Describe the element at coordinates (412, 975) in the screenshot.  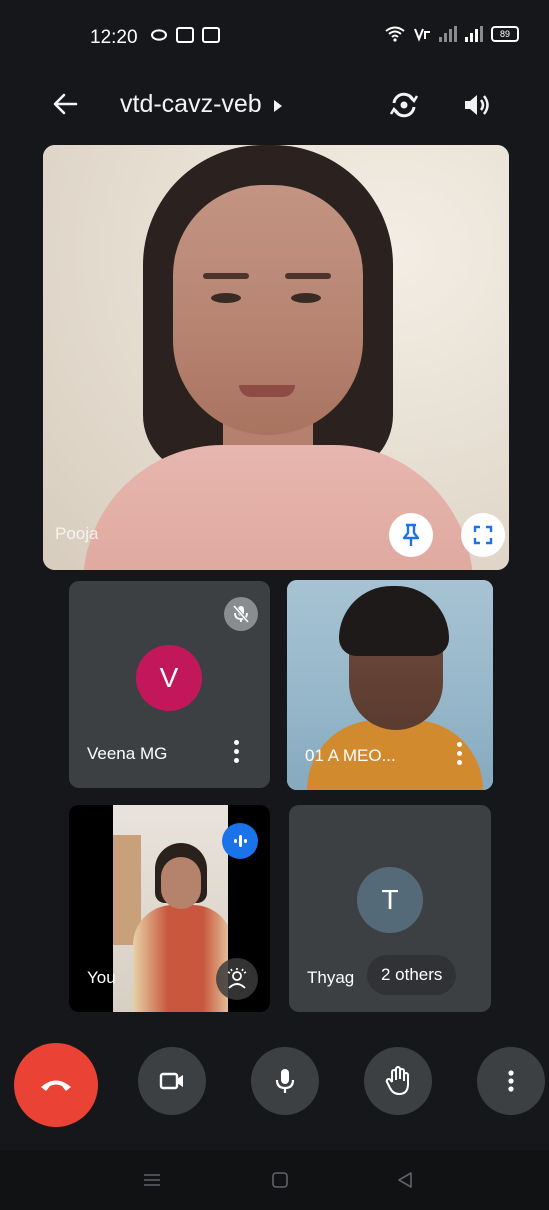
I see `others-count-chip: 2 others` at that location.